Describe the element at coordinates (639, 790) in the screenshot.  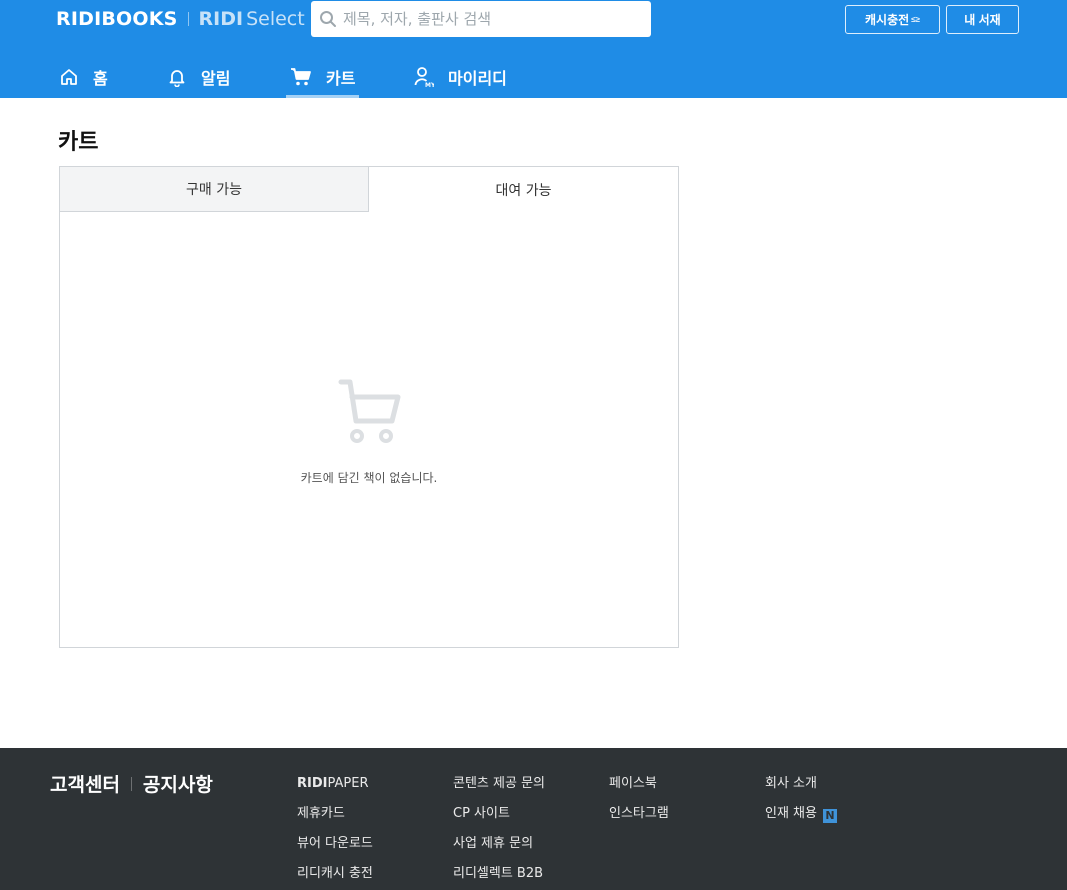
I see `facebook-link: 페이스북` at that location.